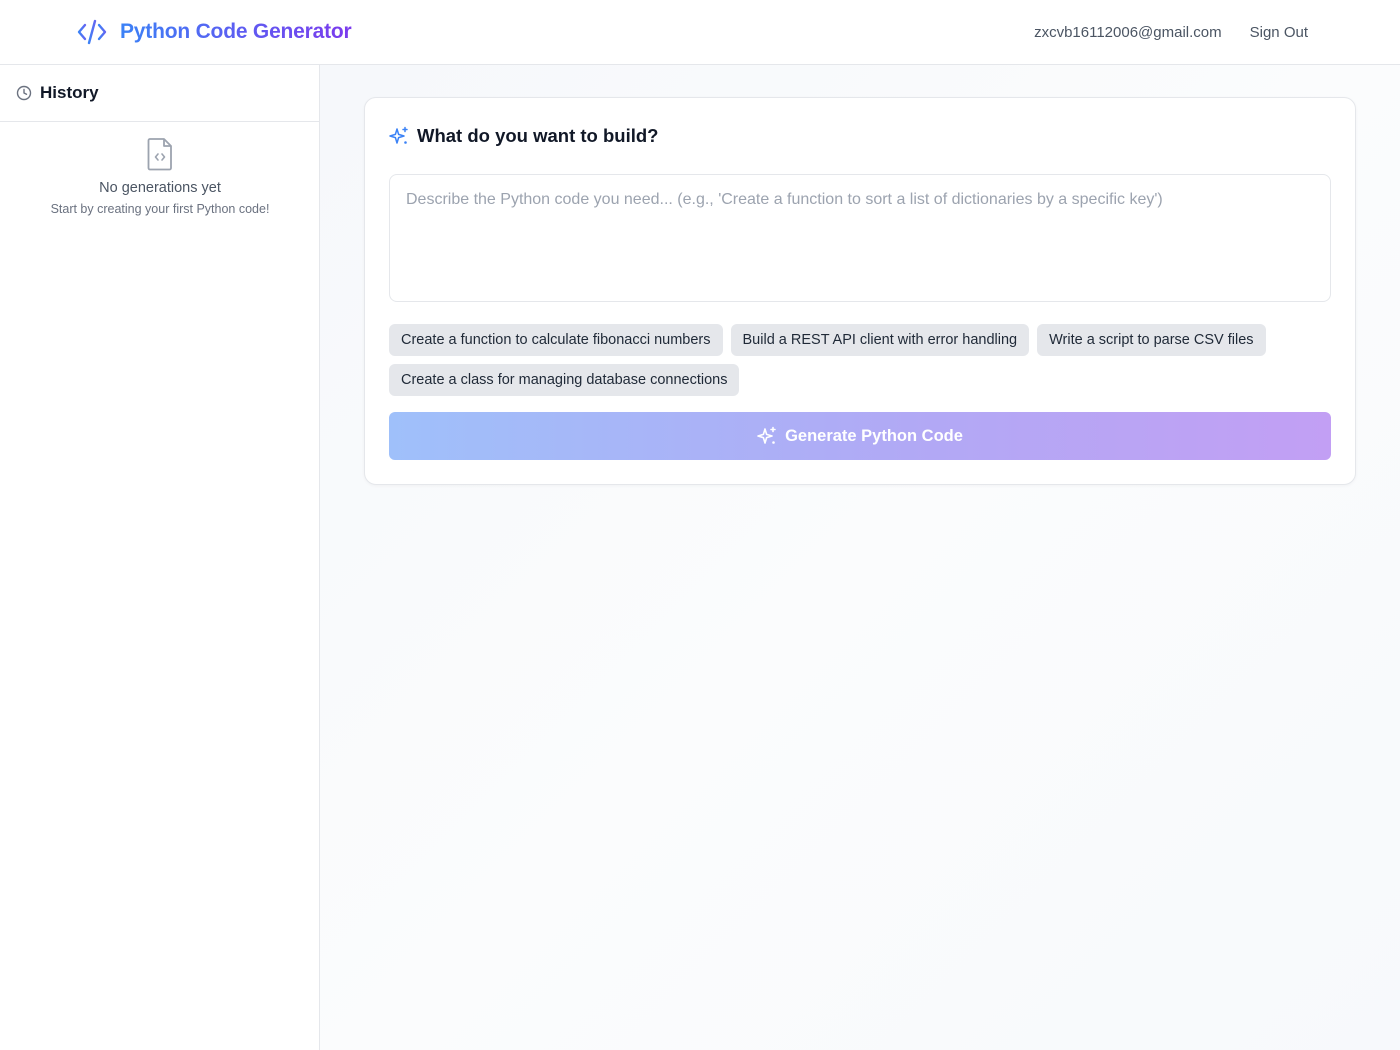  What do you see at coordinates (1279, 32) in the screenshot?
I see `sign-out-button: Sign Out` at bounding box center [1279, 32].